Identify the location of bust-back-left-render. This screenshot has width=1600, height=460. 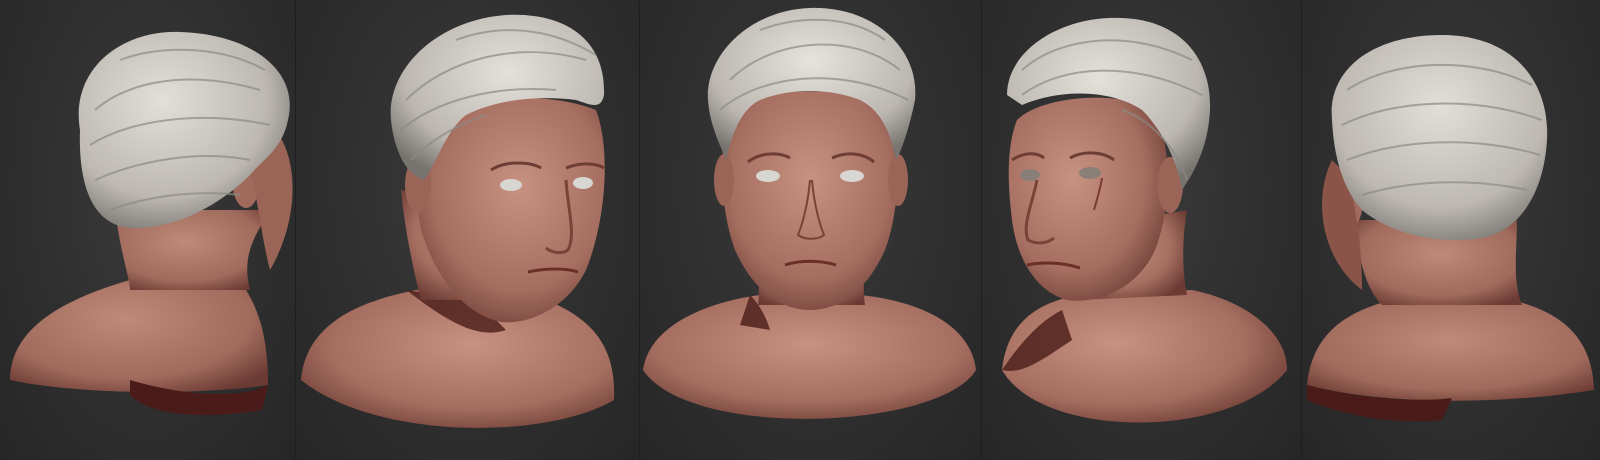
(151, 223).